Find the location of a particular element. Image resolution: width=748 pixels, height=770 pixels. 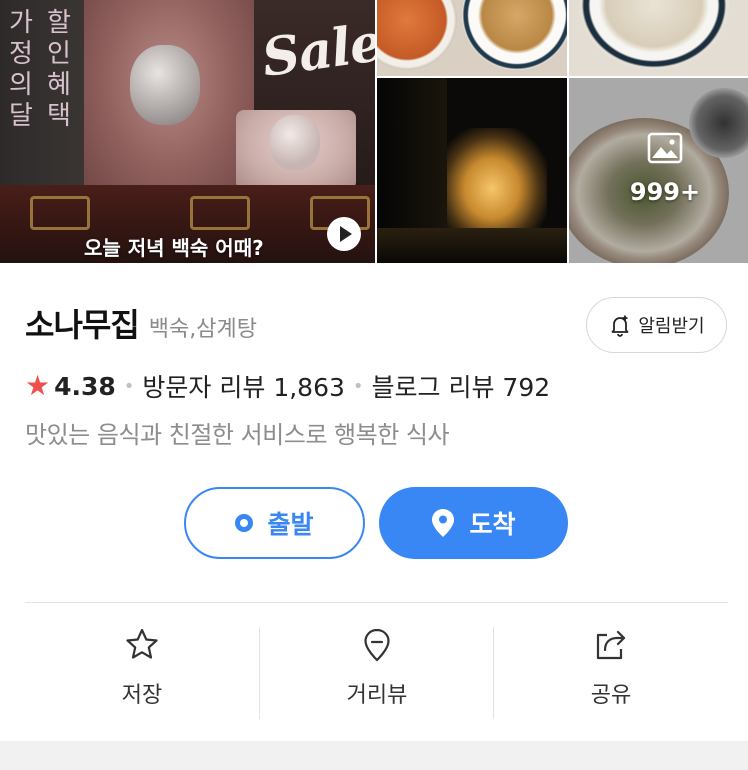

rating-value: 4.38 is located at coordinates (85, 386).